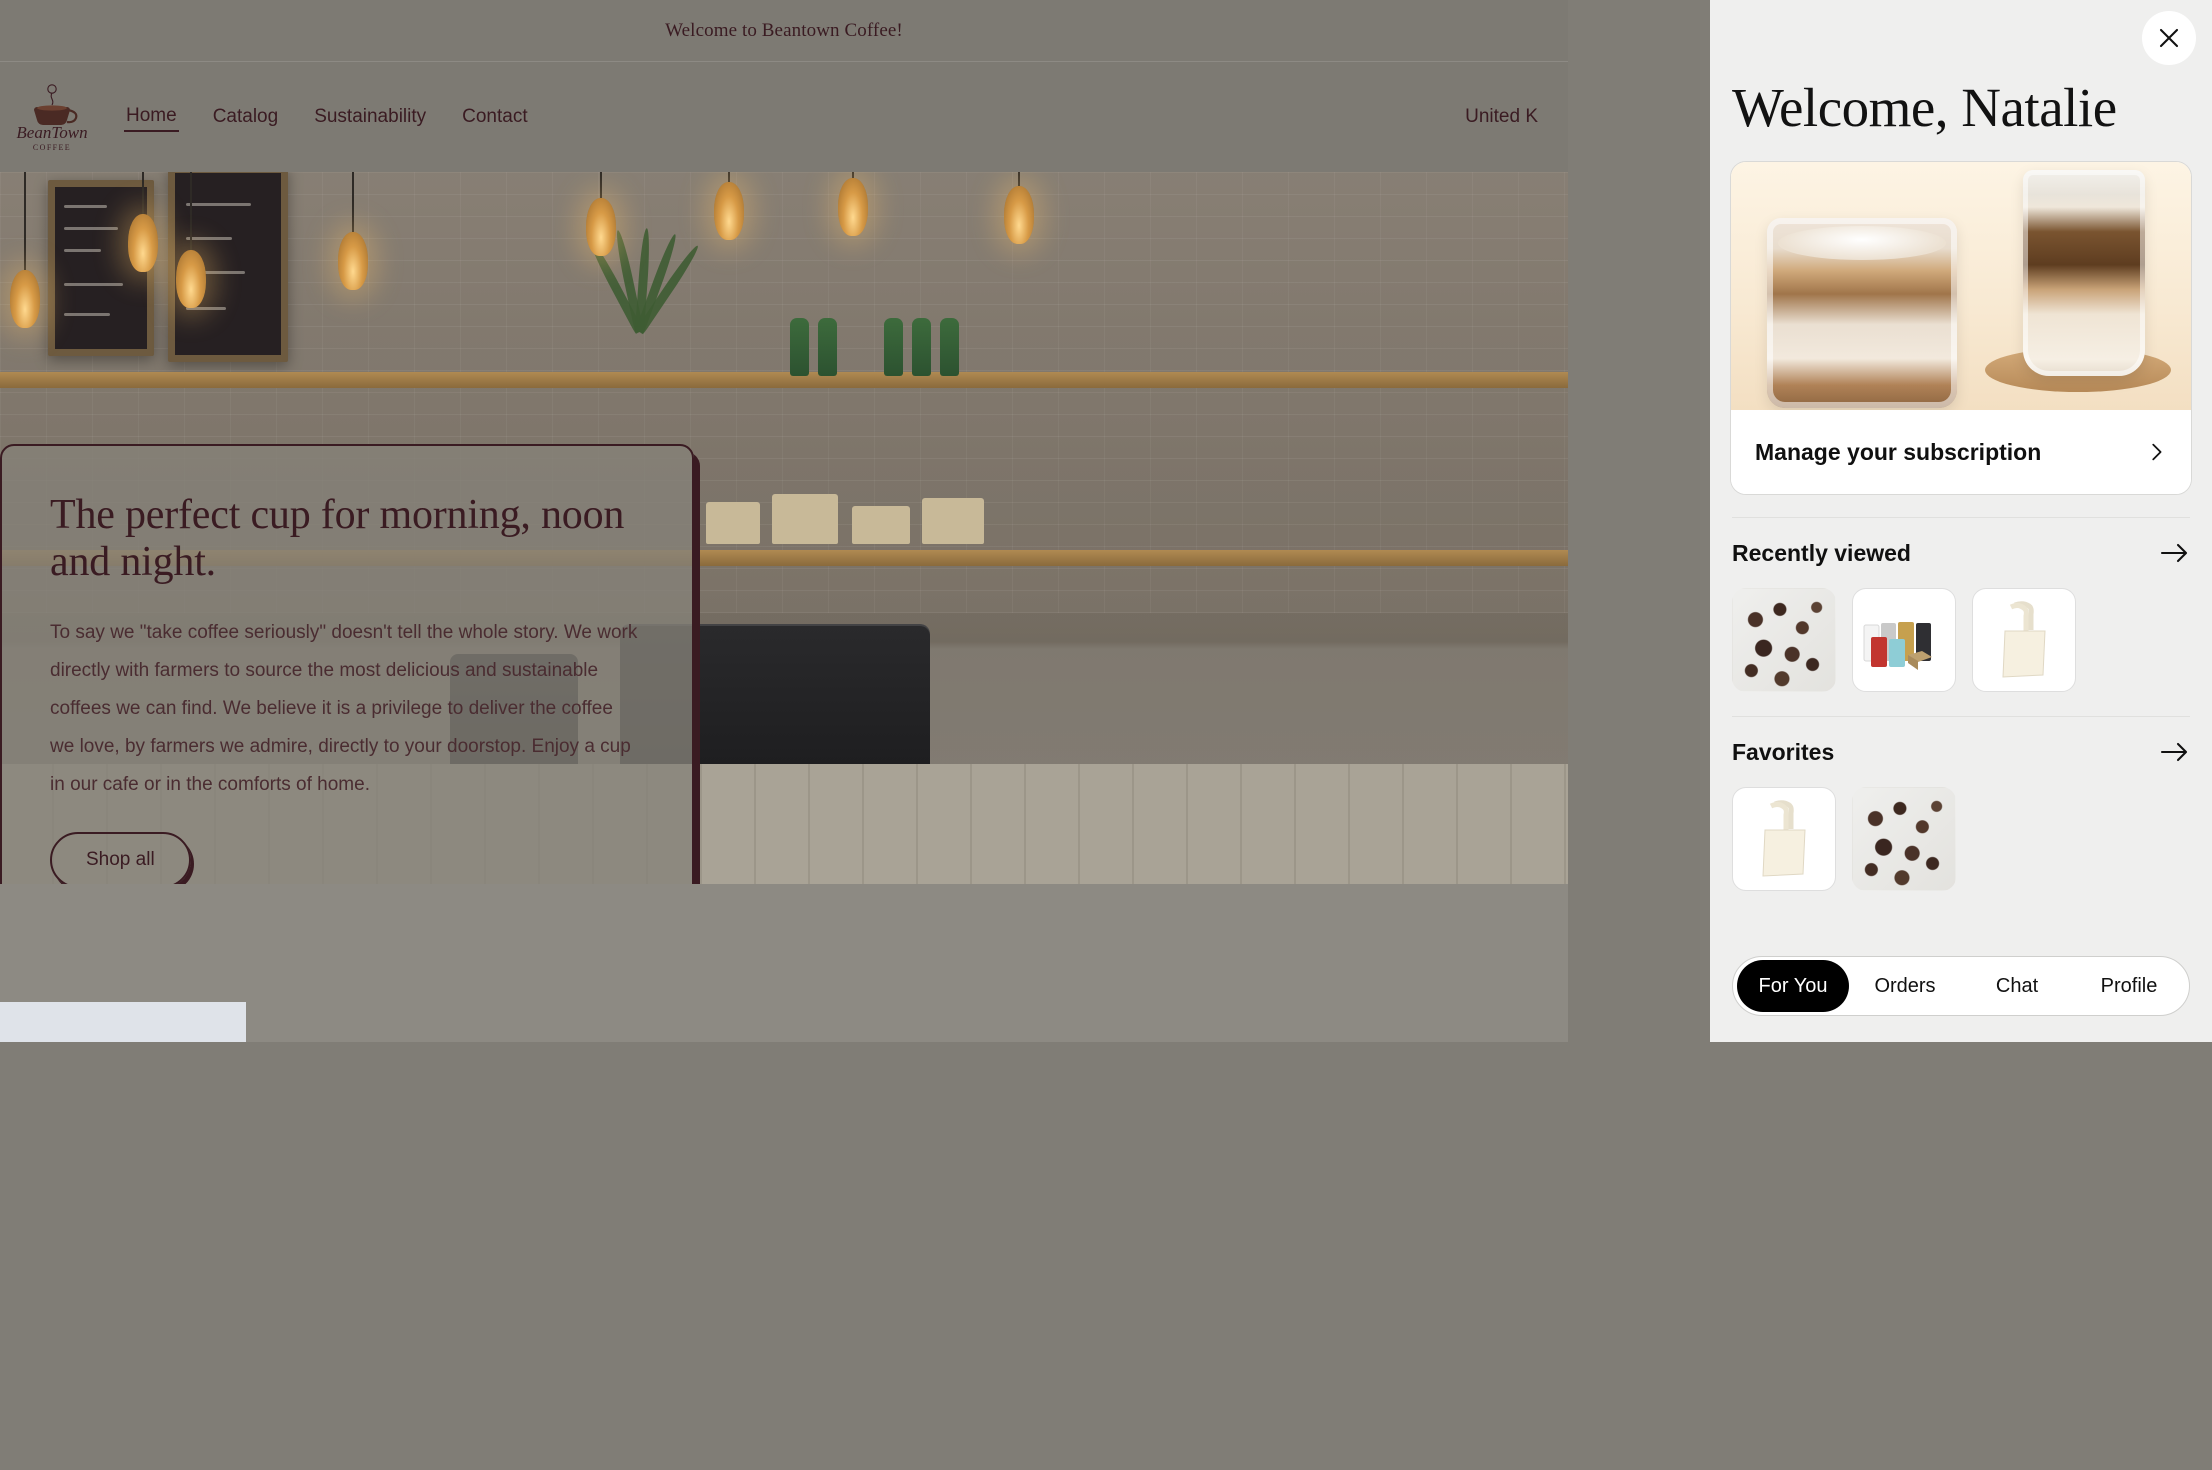 This screenshot has height=1470, width=2212. I want to click on nav-link-catalog: Catalog, so click(246, 117).